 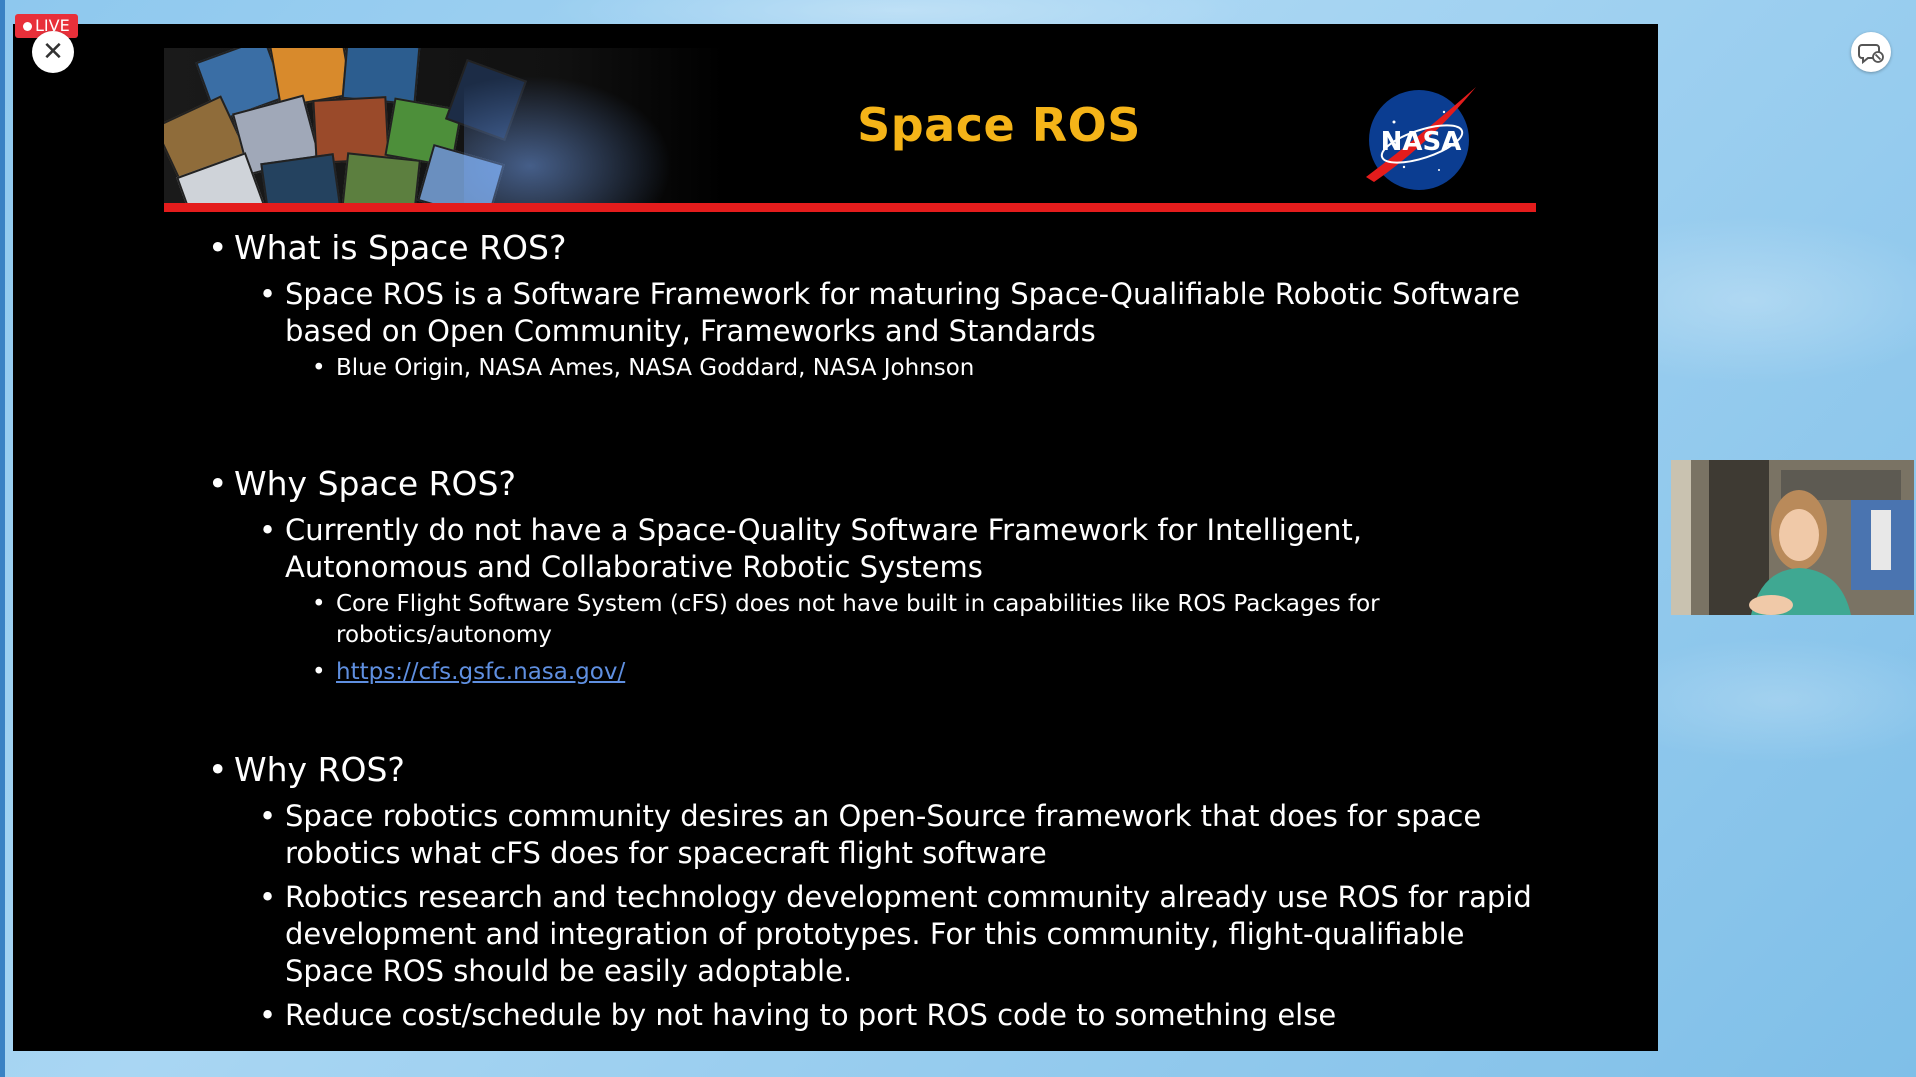 I want to click on logo-text: NASA, so click(x=1421, y=142).